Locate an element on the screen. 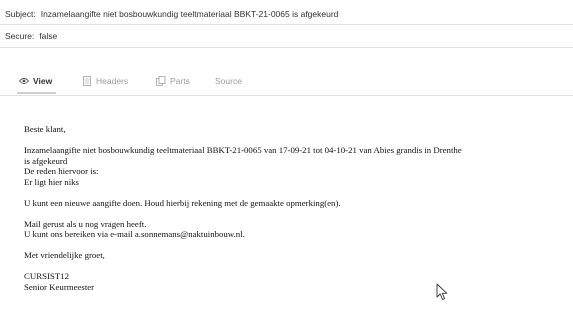 This screenshot has width=573, height=322. eye-icon is located at coordinates (24, 81).